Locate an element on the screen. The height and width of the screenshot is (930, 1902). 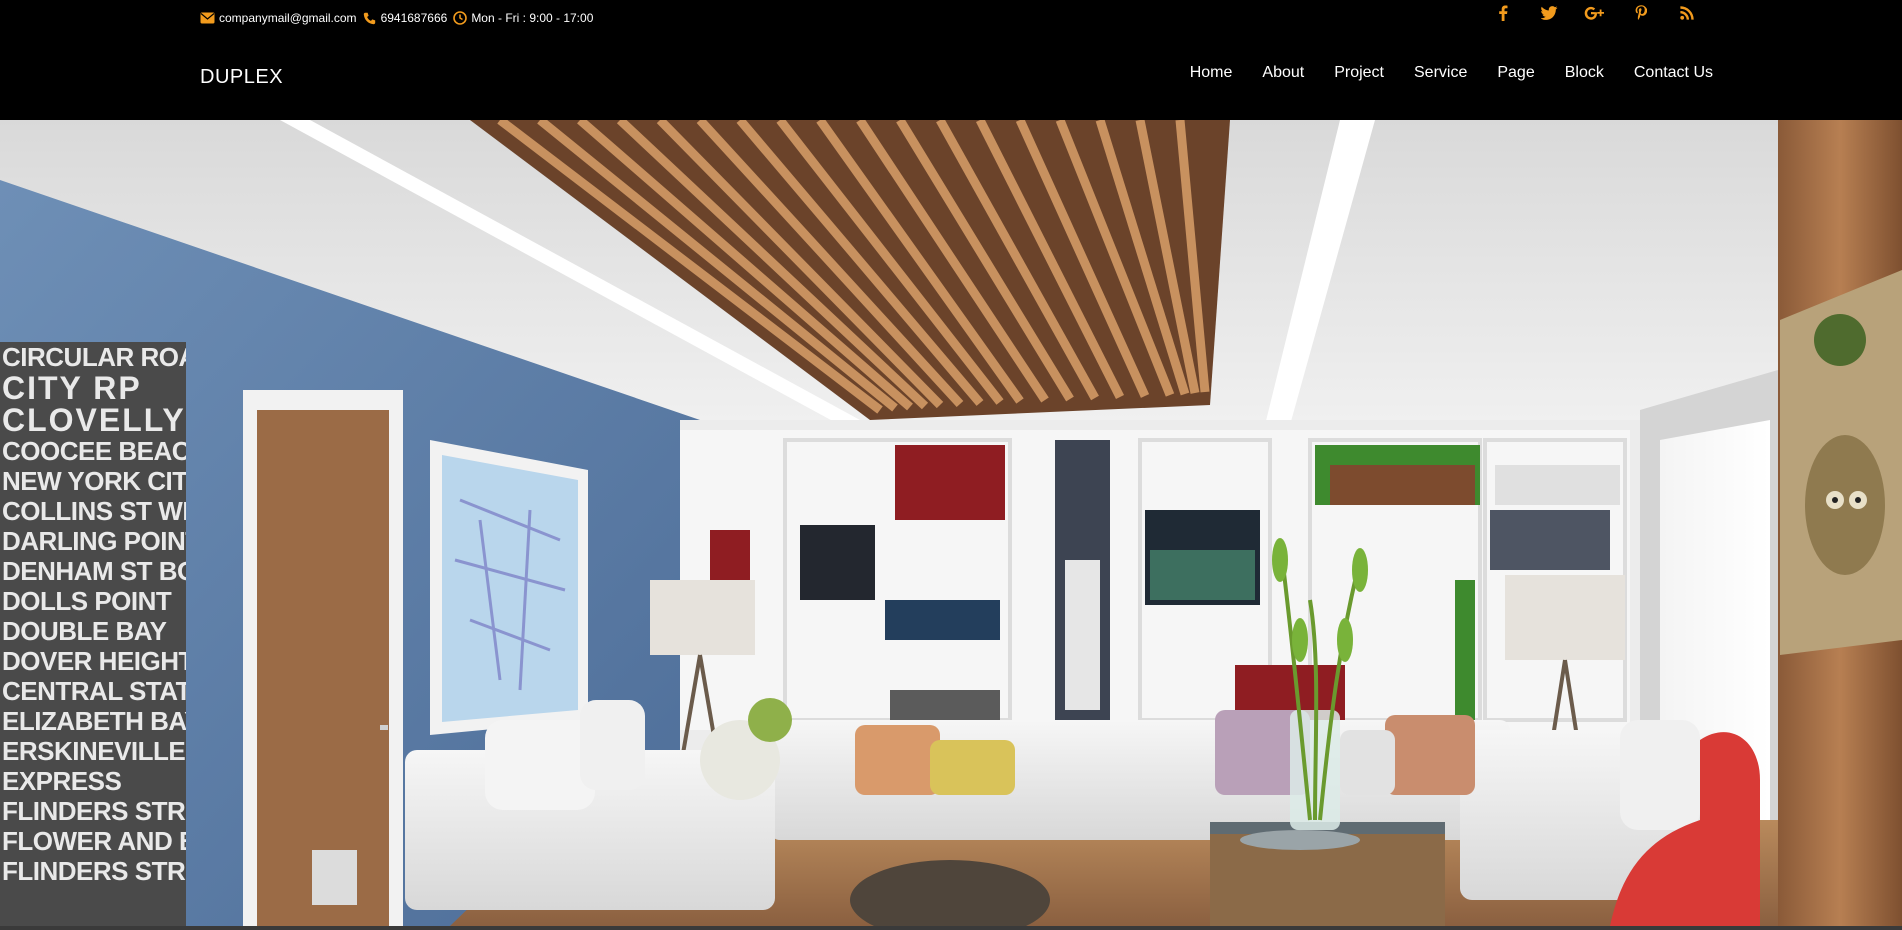
phone-icon is located at coordinates (369, 18).